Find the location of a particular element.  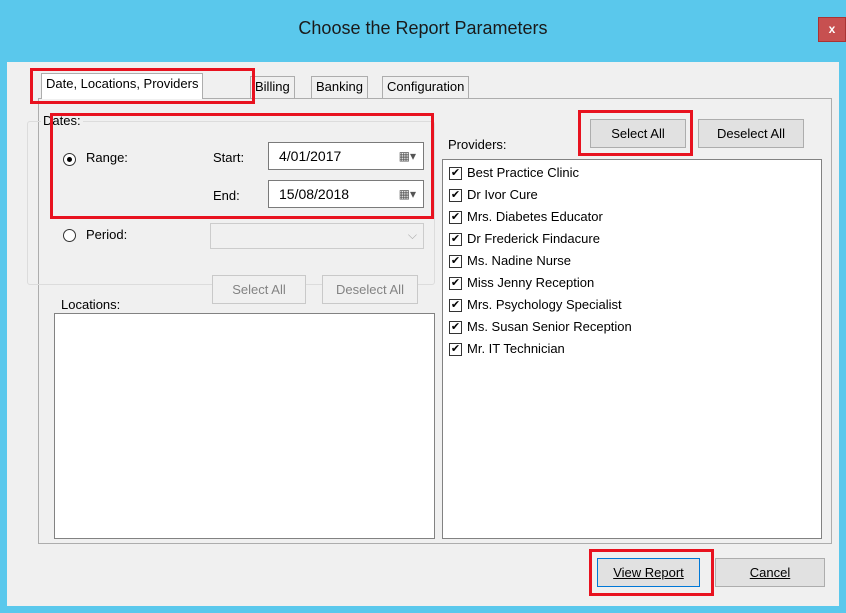

range-label: Range: is located at coordinates (107, 157).